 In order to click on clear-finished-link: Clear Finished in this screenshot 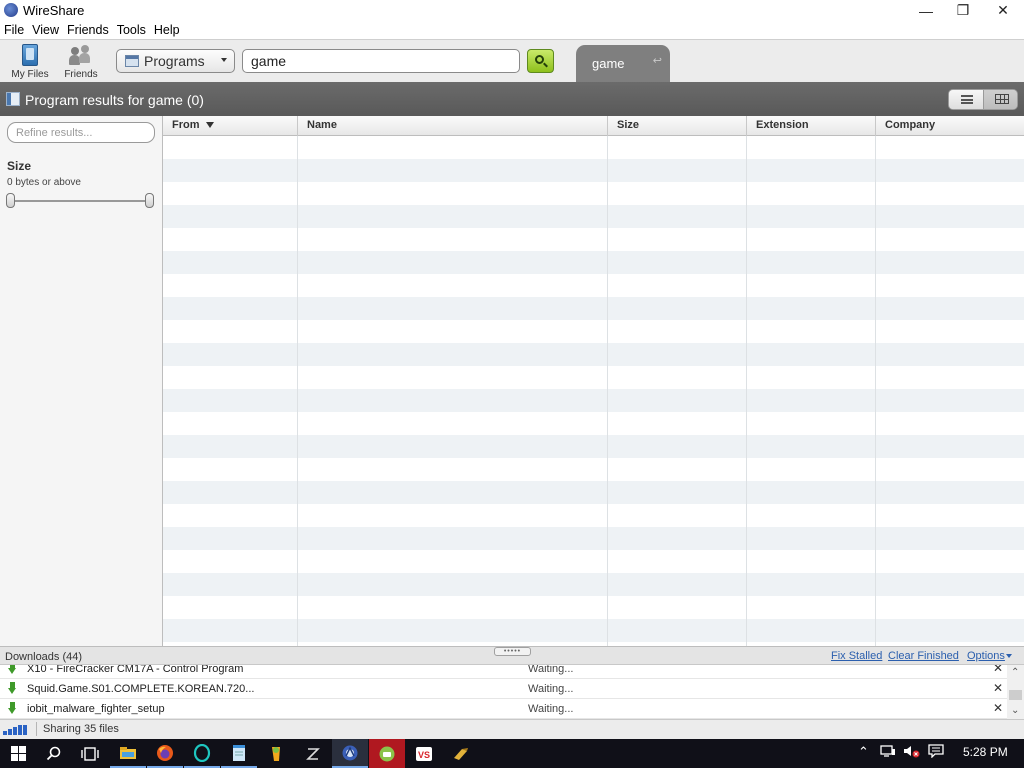, I will do `click(923, 656)`.